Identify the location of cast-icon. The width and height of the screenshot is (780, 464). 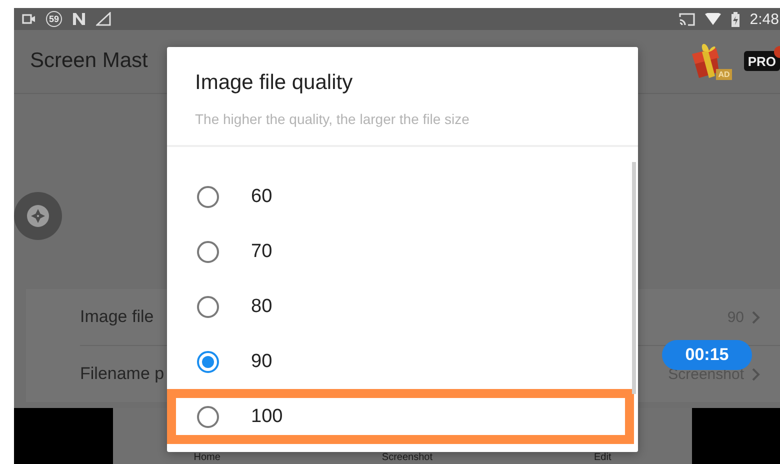
(686, 19).